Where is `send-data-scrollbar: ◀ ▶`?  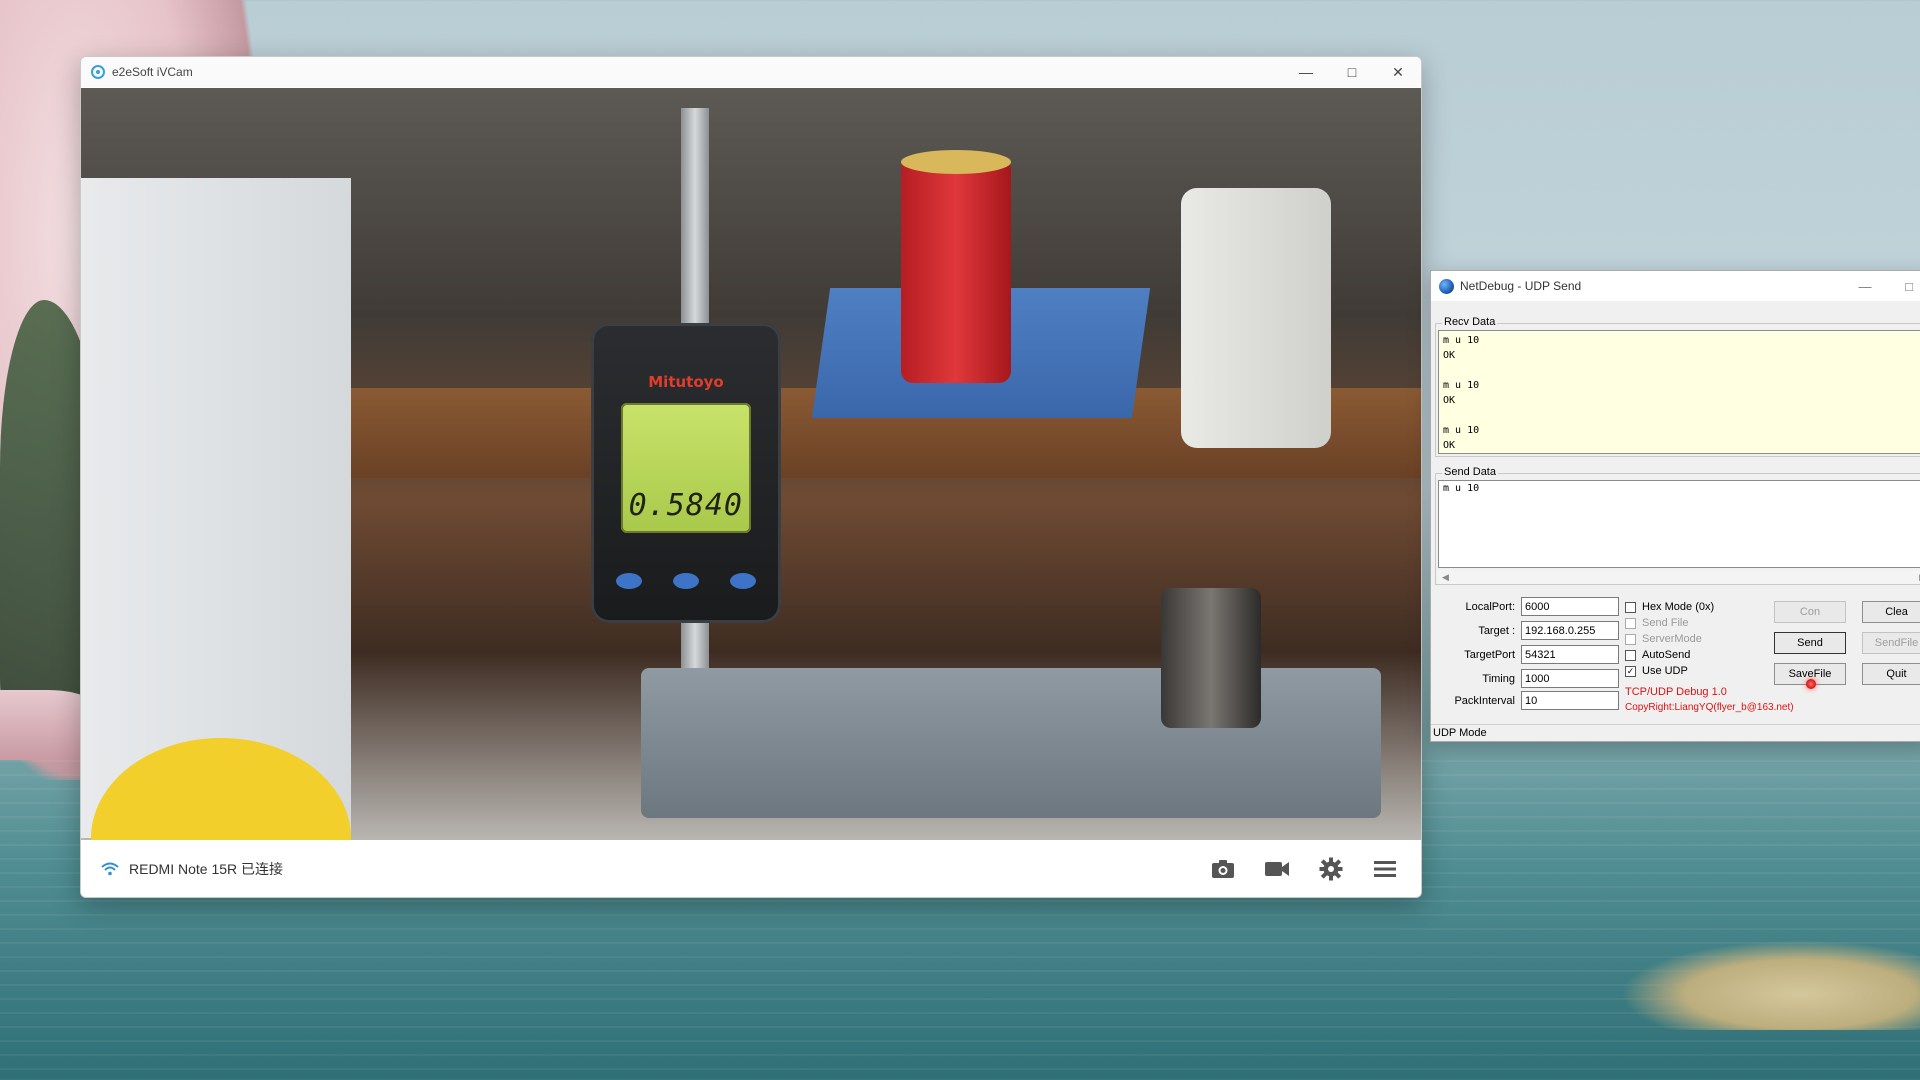
send-data-scrollbar: ◀ ▶ is located at coordinates (1679, 577).